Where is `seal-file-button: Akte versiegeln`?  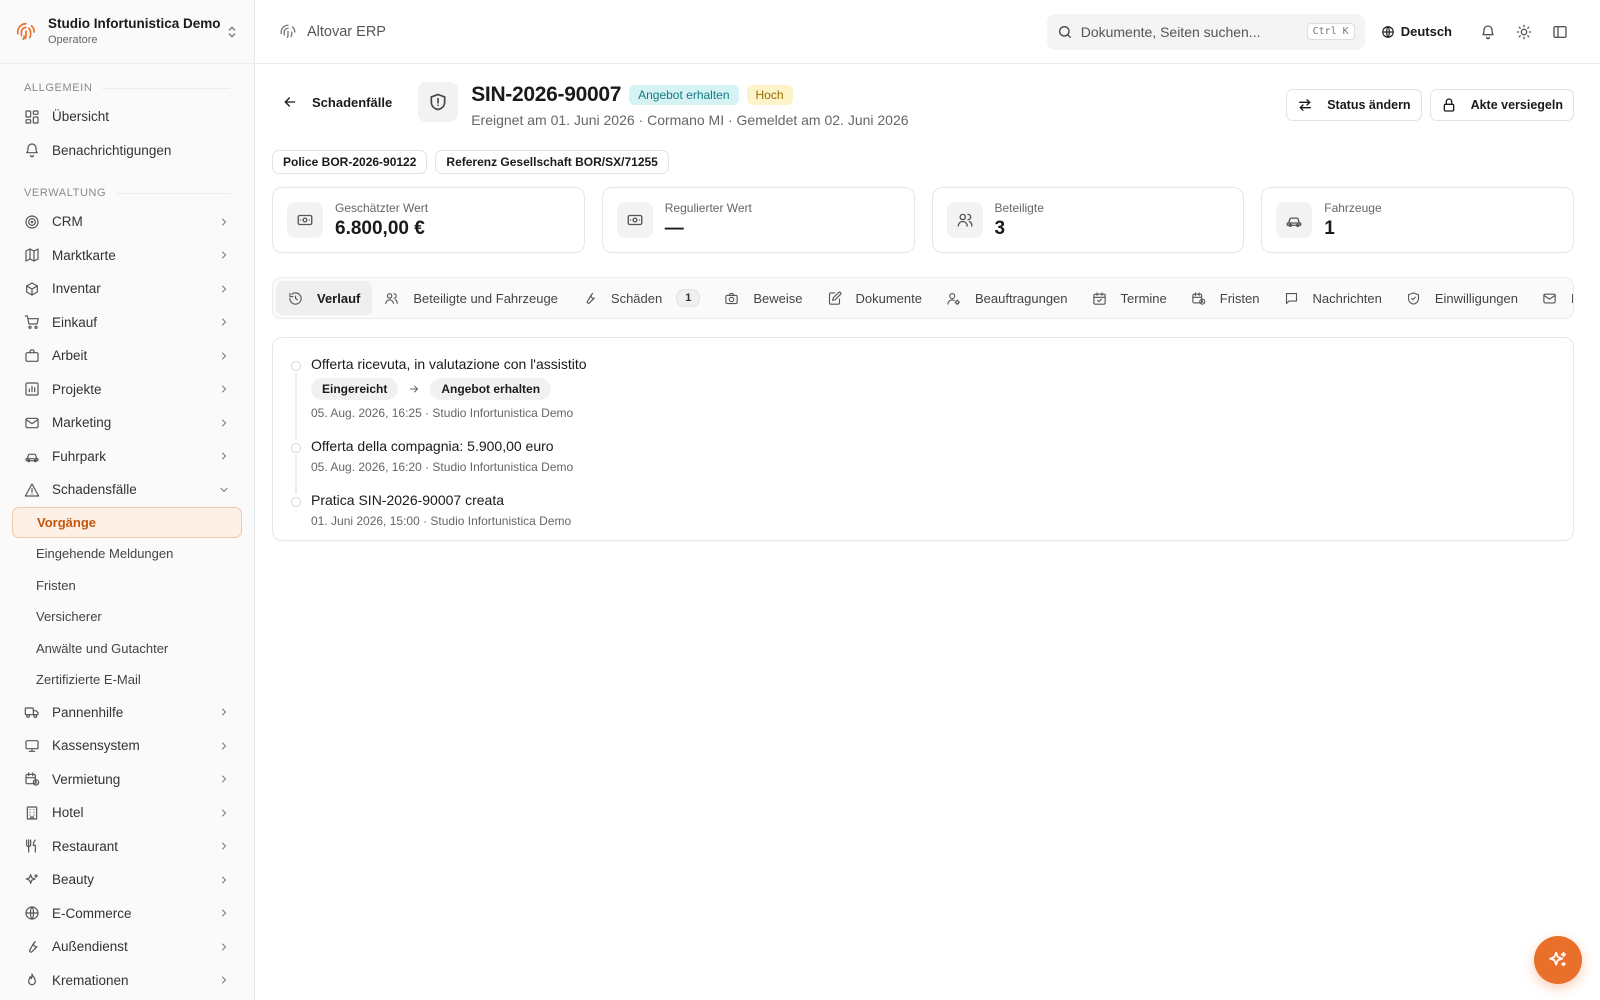 seal-file-button: Akte versiegeln is located at coordinates (1501, 105).